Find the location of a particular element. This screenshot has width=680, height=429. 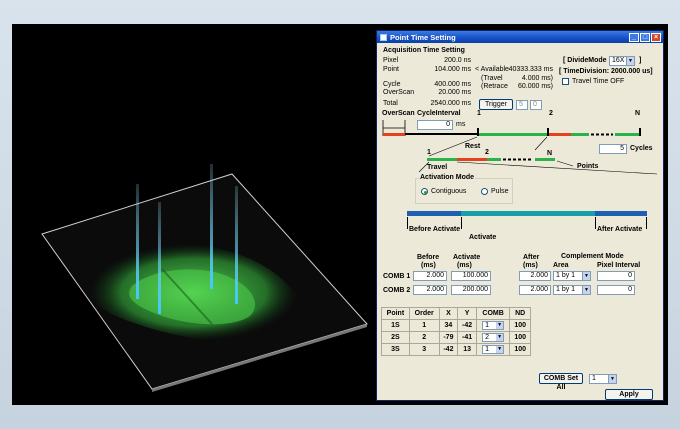

travel-marker-label: Travel is located at coordinates (437, 167).